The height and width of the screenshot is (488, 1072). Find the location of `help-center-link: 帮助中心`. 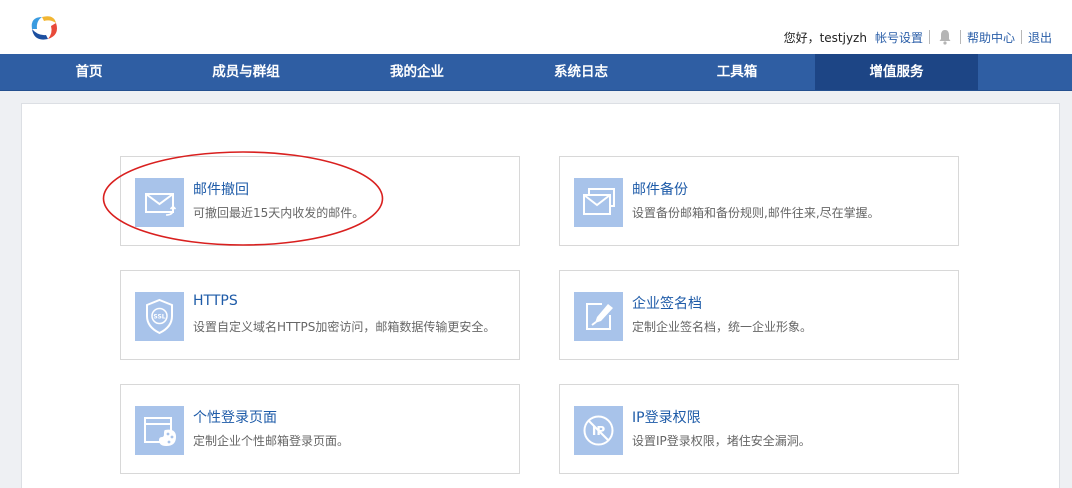

help-center-link: 帮助中心 is located at coordinates (991, 37).